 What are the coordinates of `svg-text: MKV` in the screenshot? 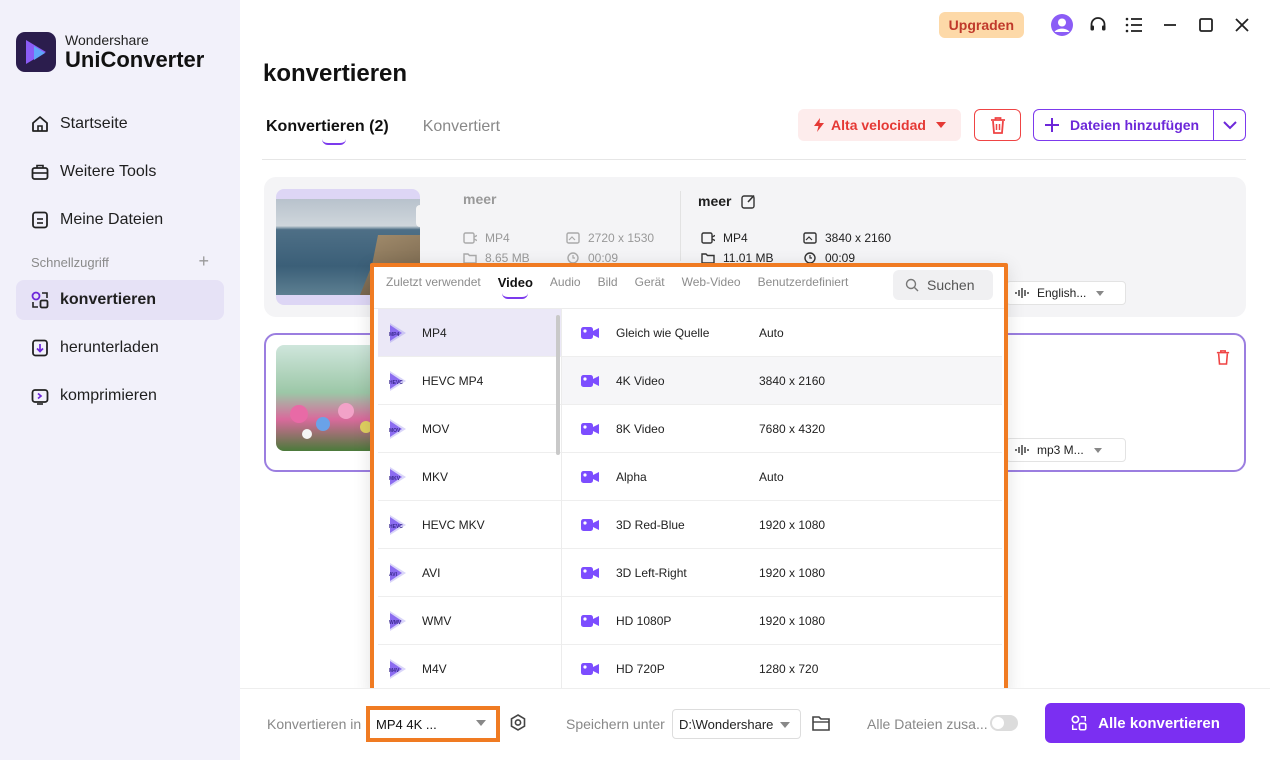 It's located at (395, 479).